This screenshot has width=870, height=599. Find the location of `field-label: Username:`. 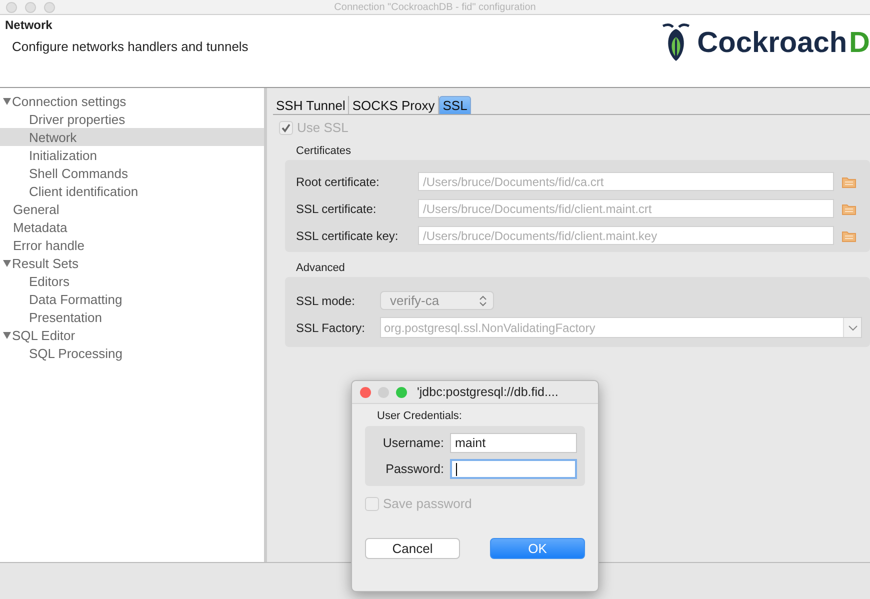

field-label: Username: is located at coordinates (413, 443).